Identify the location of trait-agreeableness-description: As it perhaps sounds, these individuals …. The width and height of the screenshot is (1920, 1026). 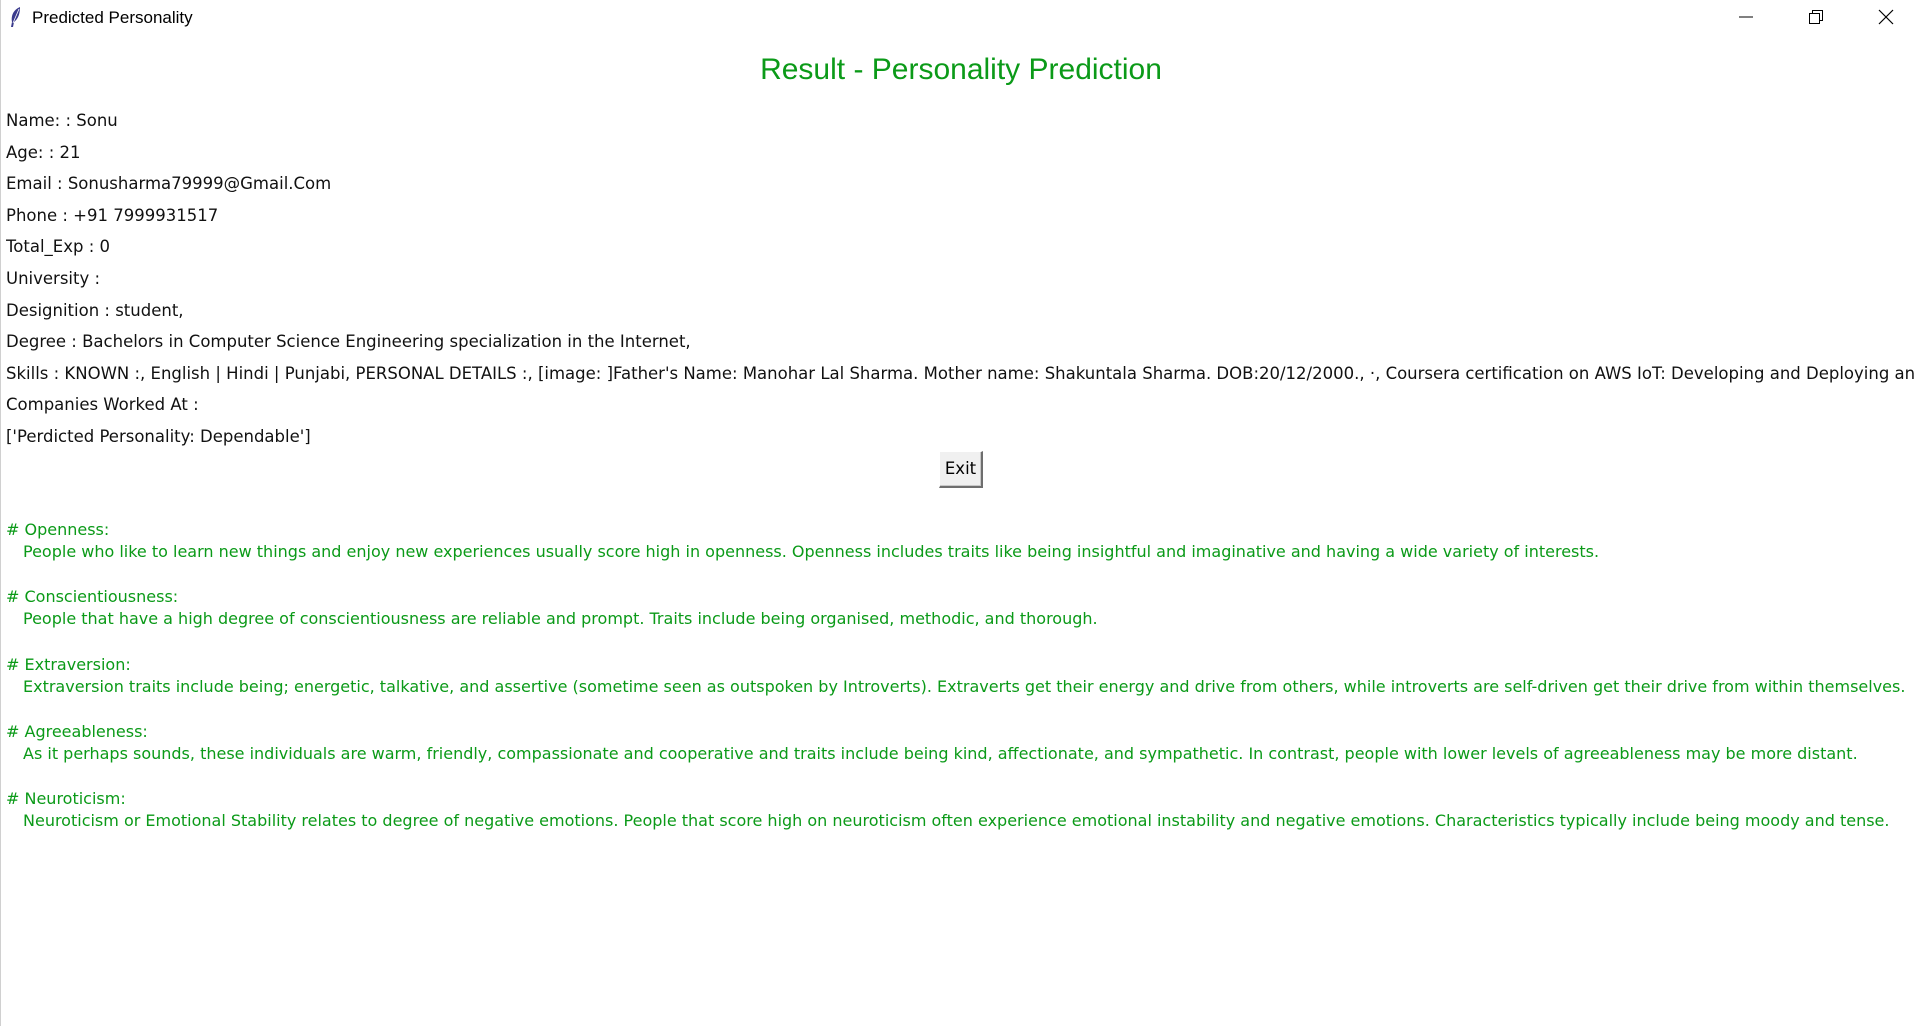
(940, 753).